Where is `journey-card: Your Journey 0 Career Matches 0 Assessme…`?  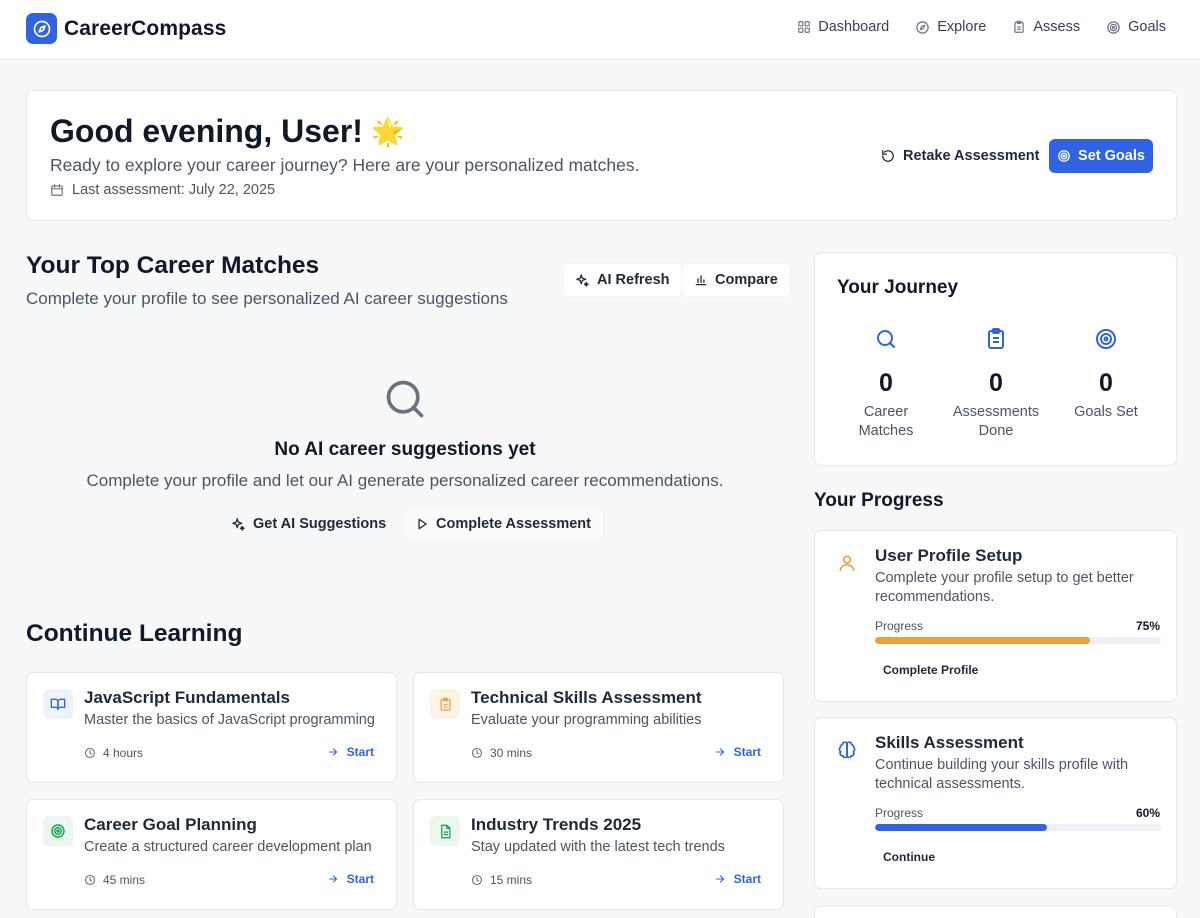 journey-card: Your Journey 0 Career Matches 0 Assessme… is located at coordinates (995, 359).